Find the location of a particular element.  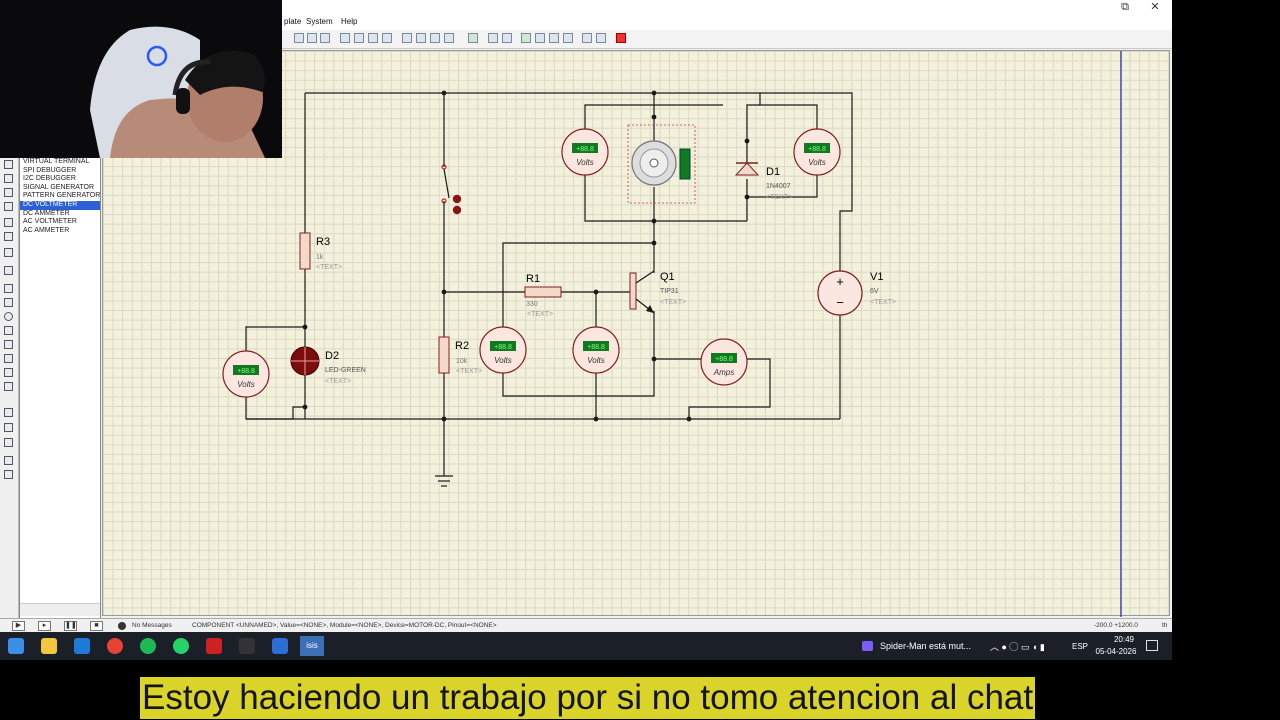

menu-help: Help is located at coordinates (349, 21).